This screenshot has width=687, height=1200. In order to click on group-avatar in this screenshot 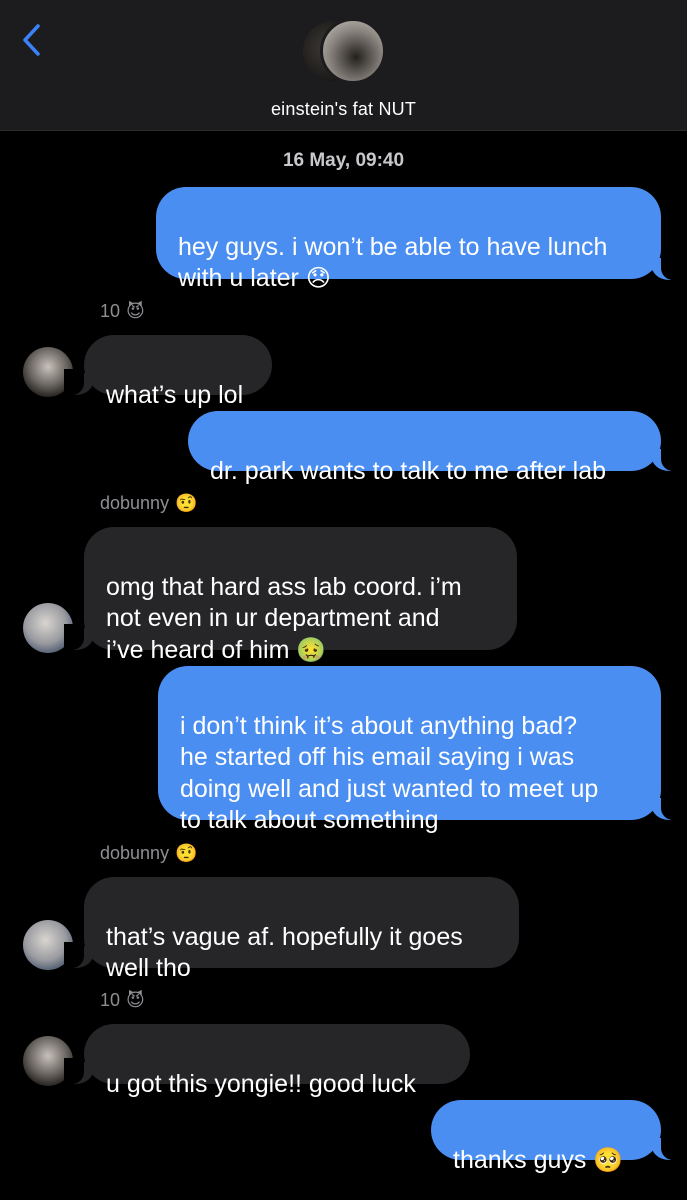, I will do `click(344, 53)`.